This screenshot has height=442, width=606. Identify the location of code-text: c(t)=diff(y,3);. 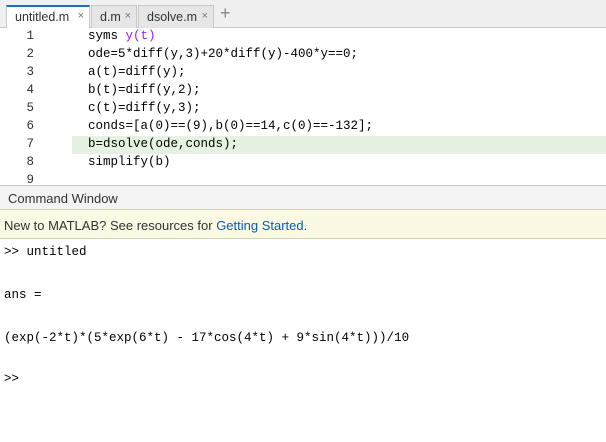
(144, 108).